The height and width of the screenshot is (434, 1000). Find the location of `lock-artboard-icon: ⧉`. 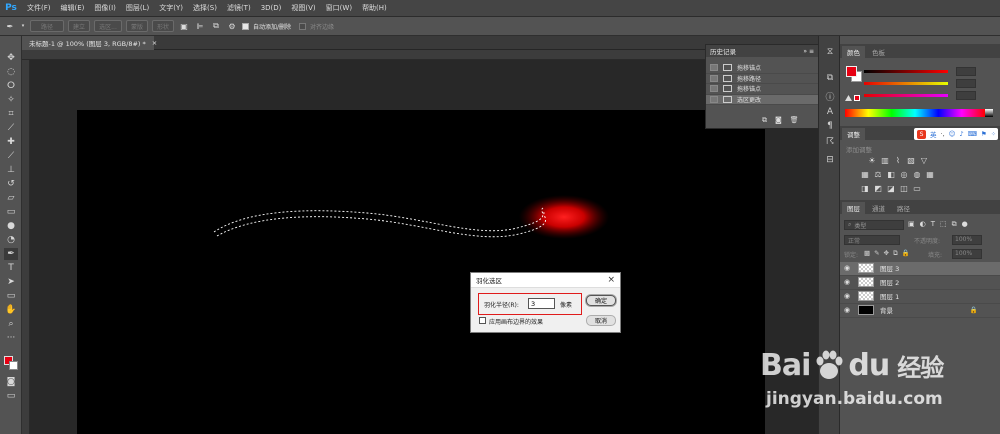

lock-artboard-icon: ⧉ is located at coordinates (895, 253).